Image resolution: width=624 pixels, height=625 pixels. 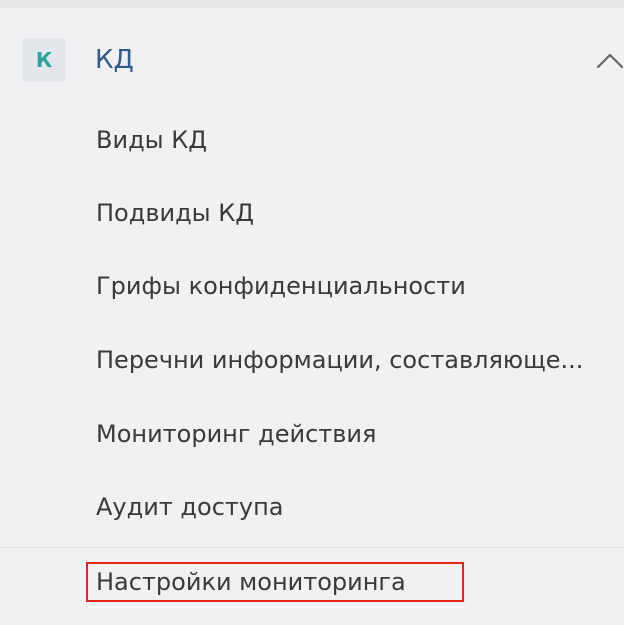 I want to click on menu-item-label: Мониторинг действия, so click(x=236, y=434).